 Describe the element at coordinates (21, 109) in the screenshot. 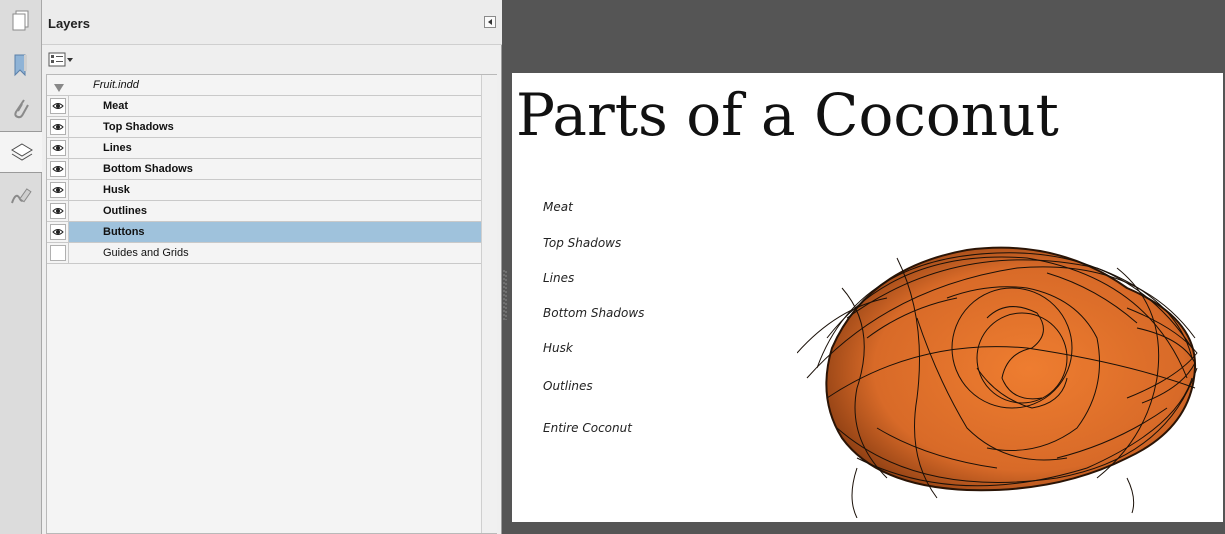

I see `attachment-icon` at that location.